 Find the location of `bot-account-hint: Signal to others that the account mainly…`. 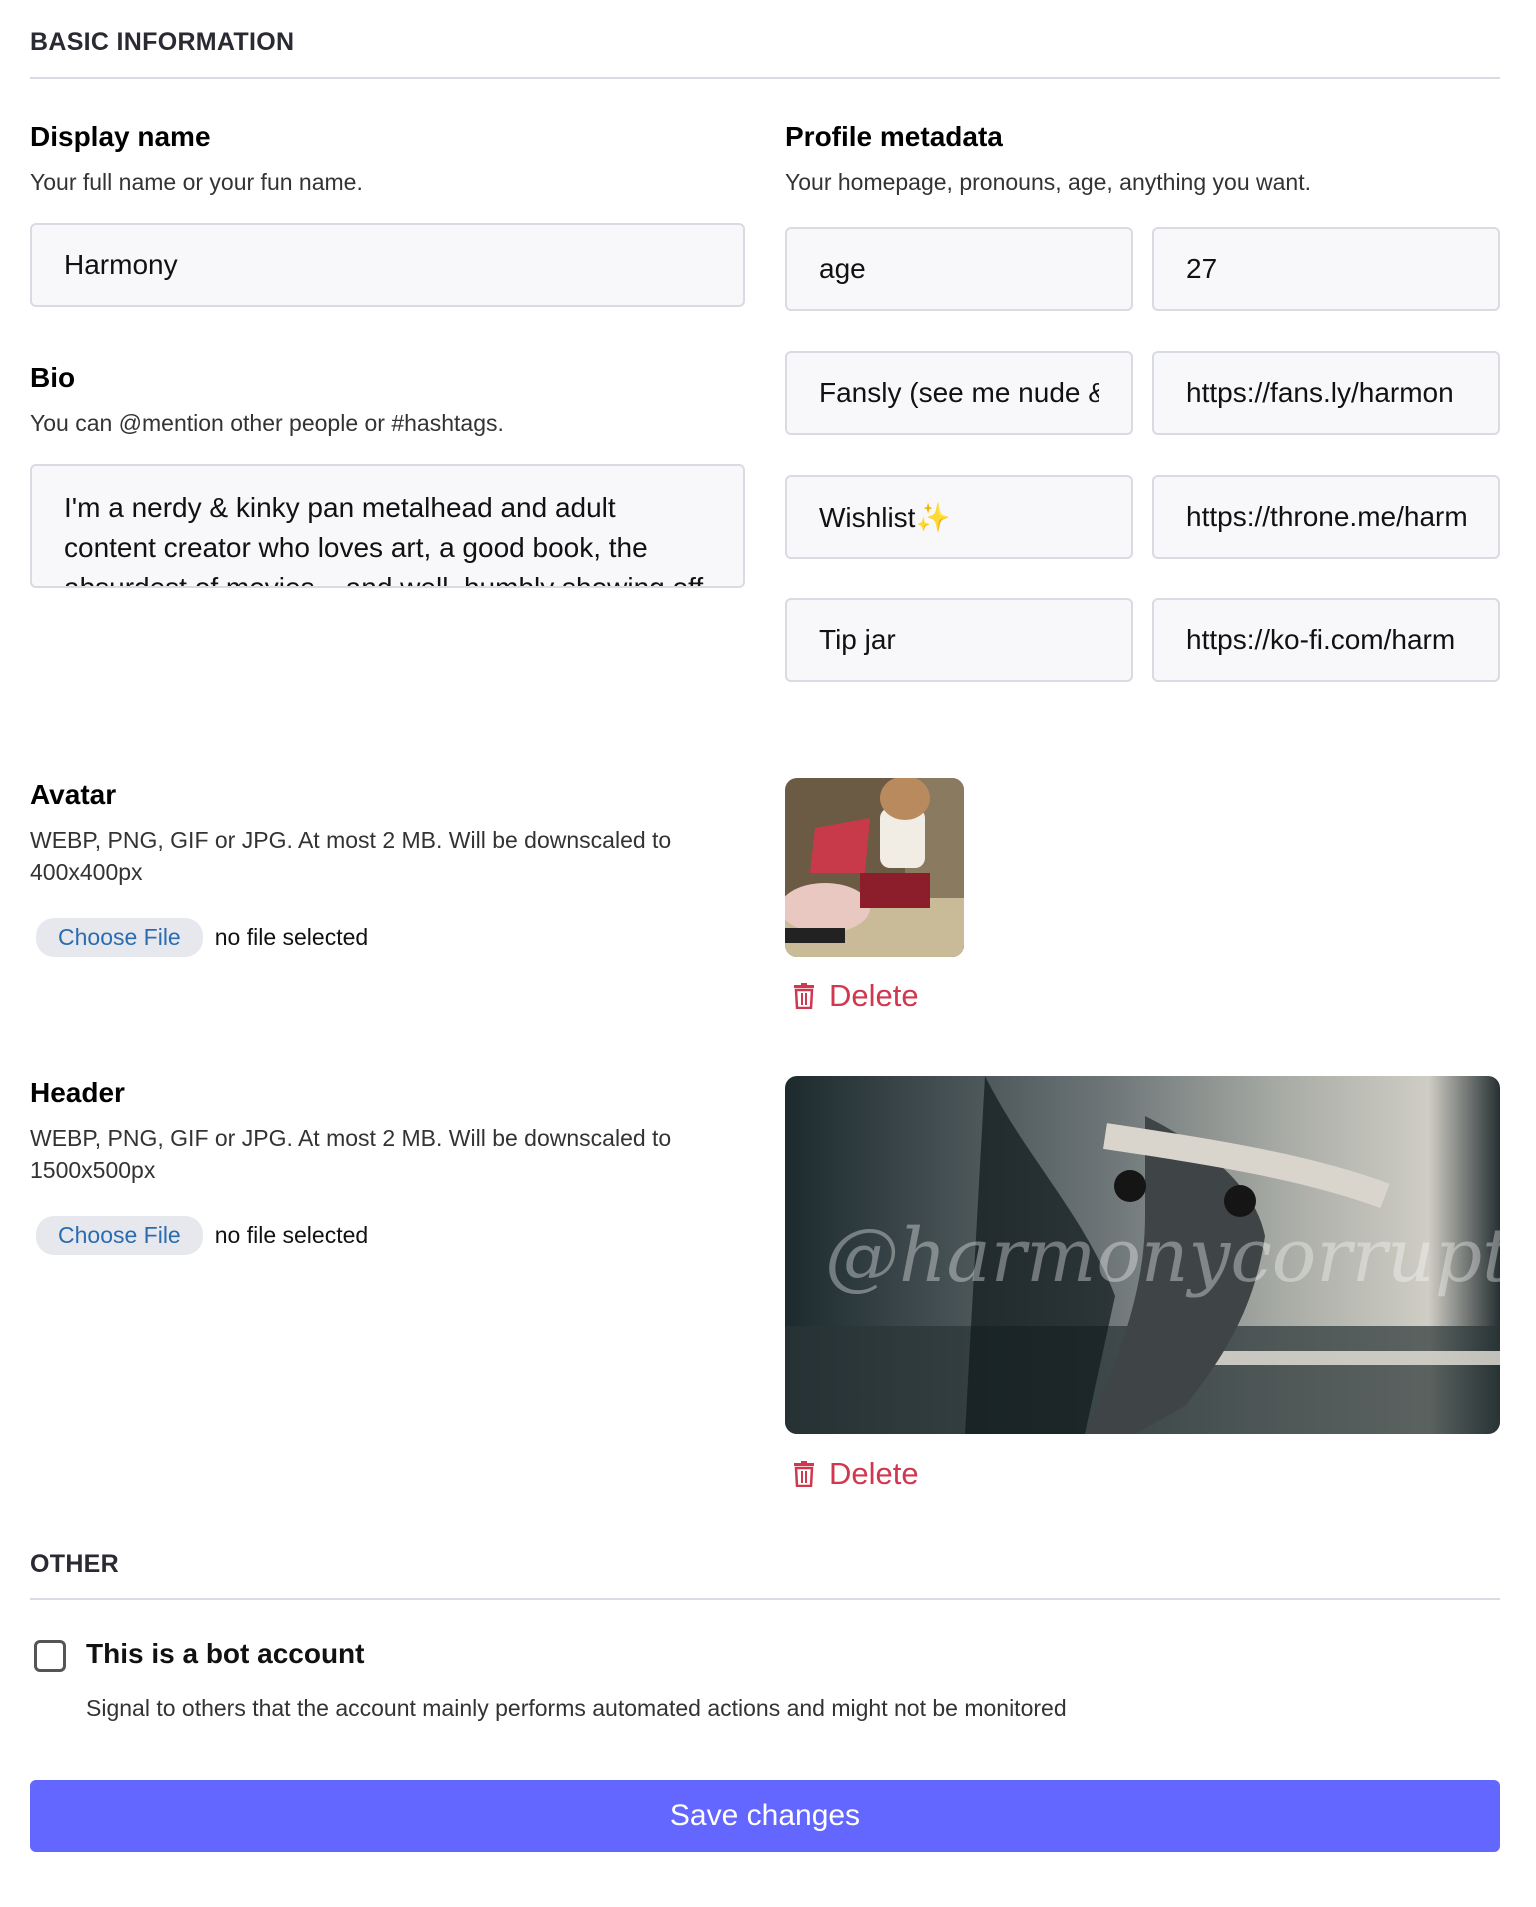

bot-account-hint: Signal to others that the account mainly… is located at coordinates (576, 1708).